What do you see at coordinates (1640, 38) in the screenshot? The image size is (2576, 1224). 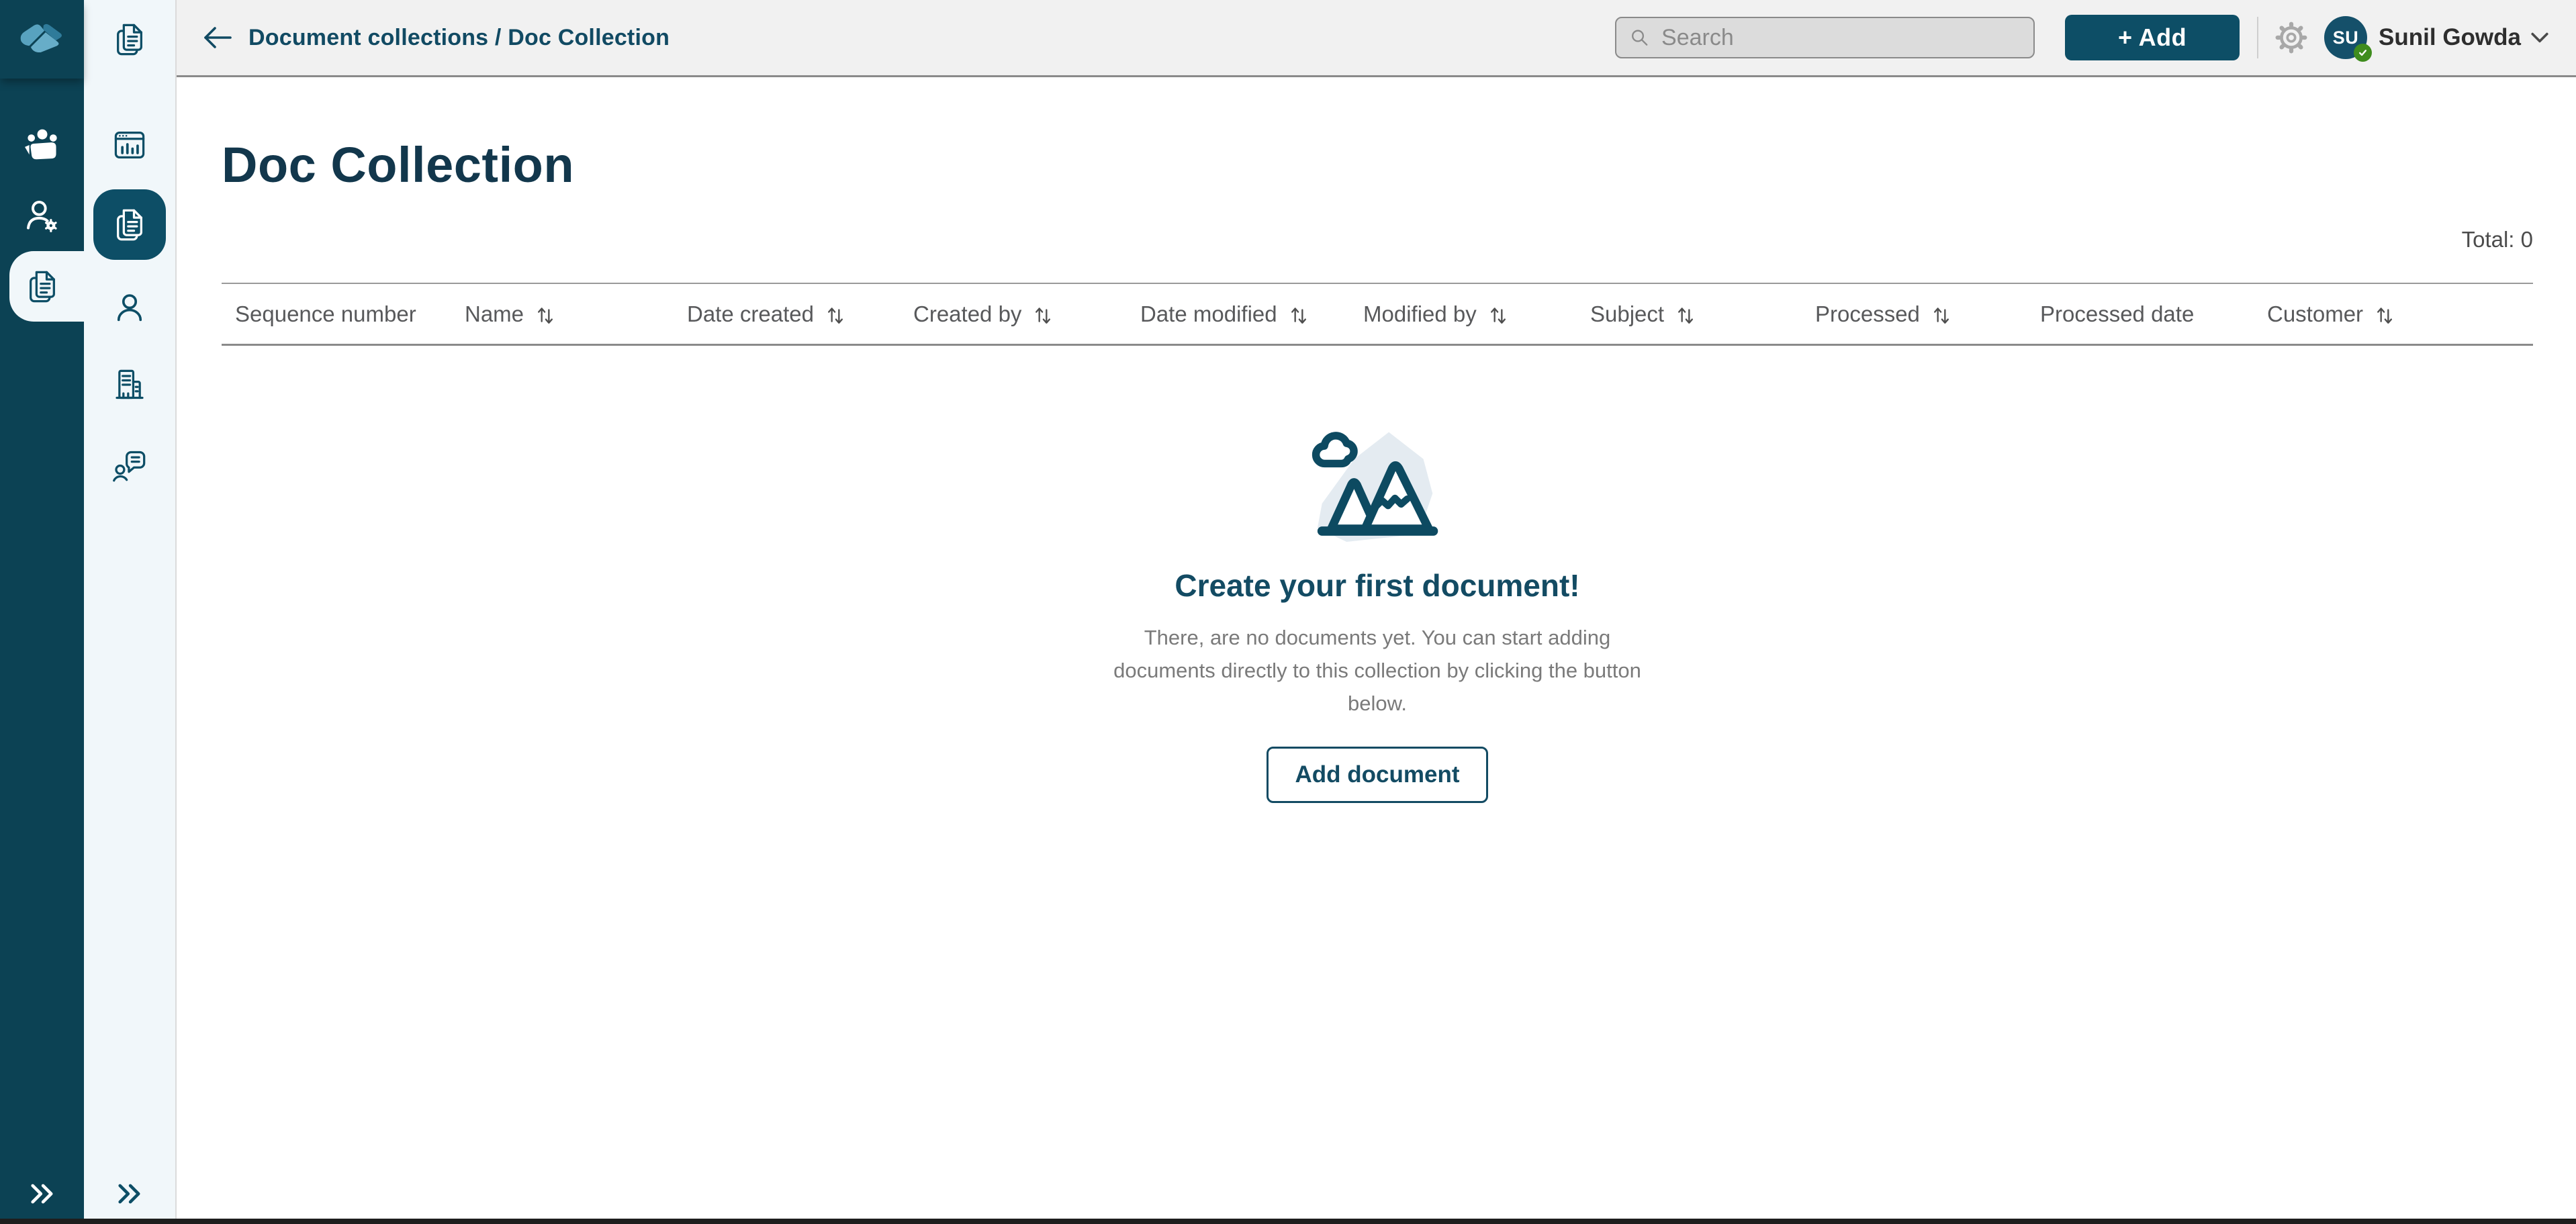 I see `search-icon` at bounding box center [1640, 38].